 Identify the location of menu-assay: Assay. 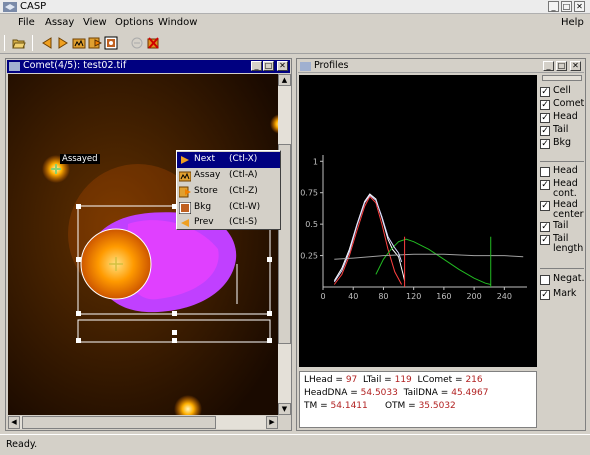
(59, 22).